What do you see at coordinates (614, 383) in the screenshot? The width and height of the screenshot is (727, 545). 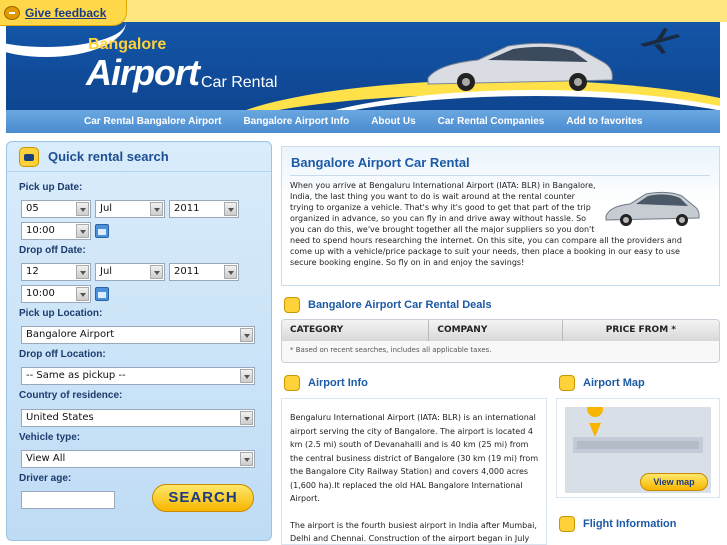 I see `airport-map-title: Airport Map` at bounding box center [614, 383].